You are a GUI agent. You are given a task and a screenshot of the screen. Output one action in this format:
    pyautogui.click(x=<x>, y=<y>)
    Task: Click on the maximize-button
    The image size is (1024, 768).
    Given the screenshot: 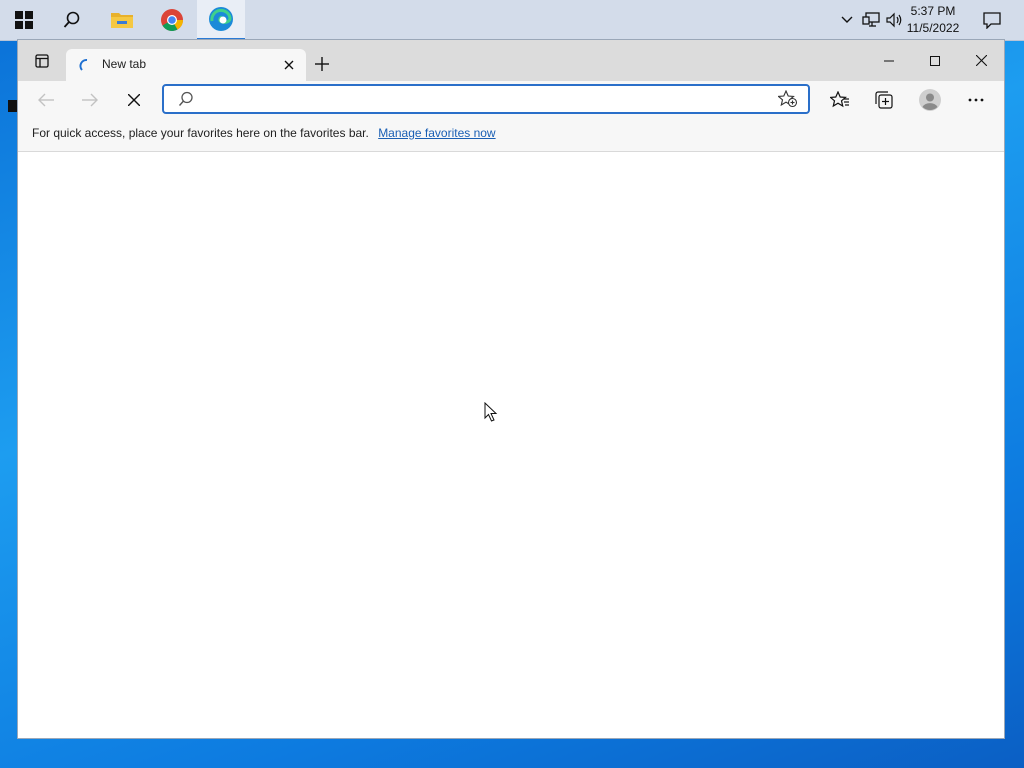 What is the action you would take?
    pyautogui.click(x=935, y=60)
    